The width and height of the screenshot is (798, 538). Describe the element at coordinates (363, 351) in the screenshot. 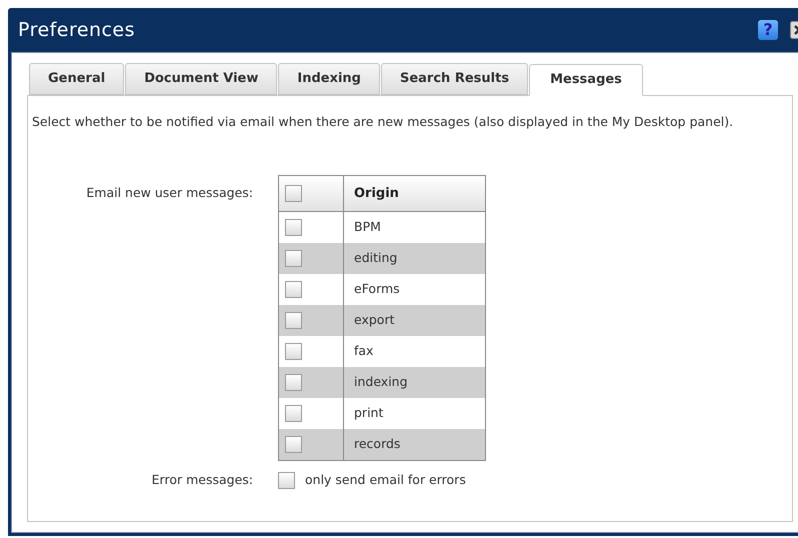

I see `table-cell-text: fax` at that location.